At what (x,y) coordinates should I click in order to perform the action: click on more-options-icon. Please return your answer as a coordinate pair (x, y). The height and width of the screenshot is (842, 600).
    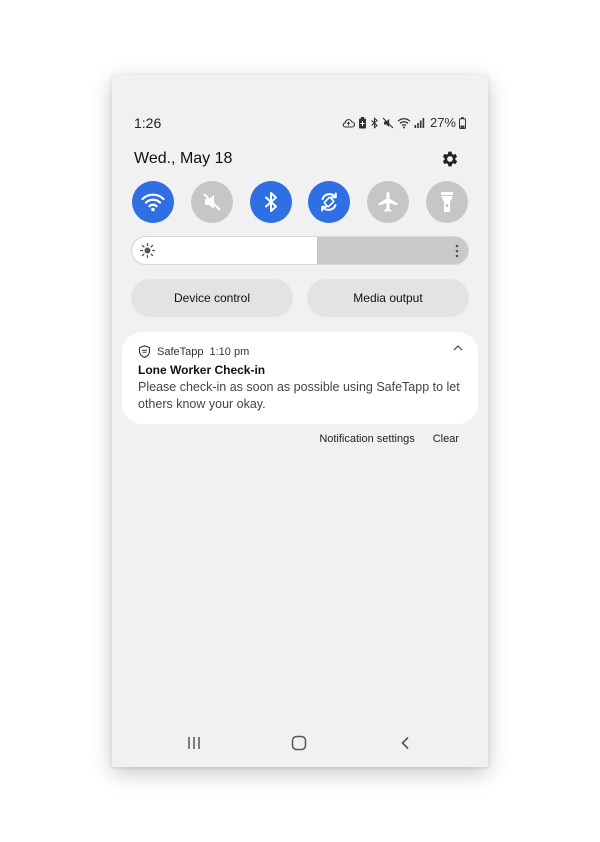
    Looking at the image, I should click on (457, 251).